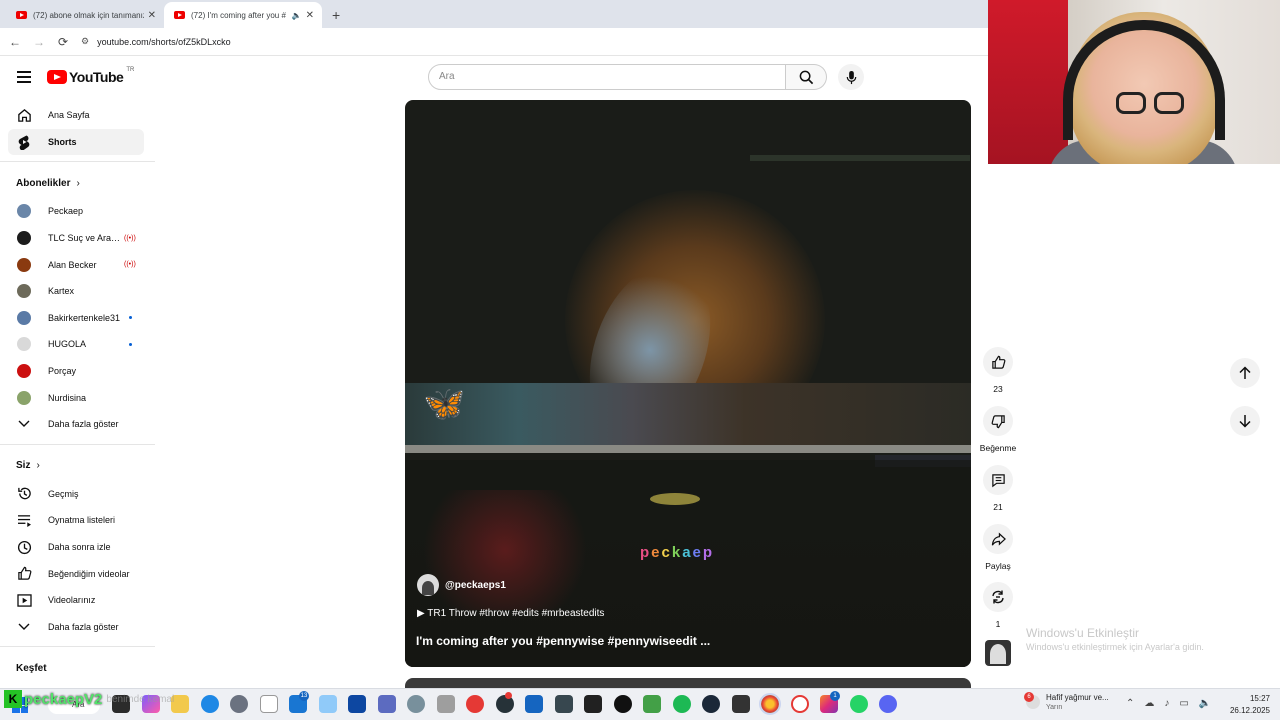 The image size is (1280, 720). I want to click on like-action: 23, so click(998, 370).